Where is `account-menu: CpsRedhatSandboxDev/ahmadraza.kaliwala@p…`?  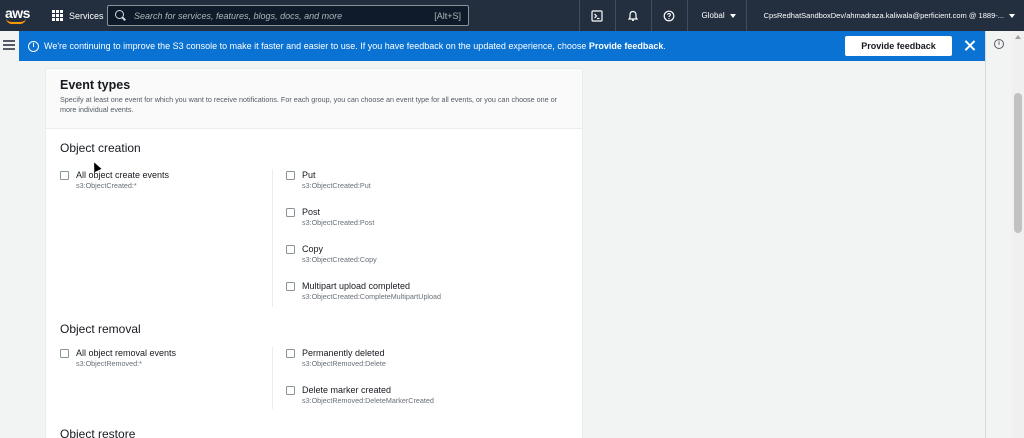
account-menu: CpsRedhatSandboxDev/ahmadraza.kaliwala@p… is located at coordinates (884, 15).